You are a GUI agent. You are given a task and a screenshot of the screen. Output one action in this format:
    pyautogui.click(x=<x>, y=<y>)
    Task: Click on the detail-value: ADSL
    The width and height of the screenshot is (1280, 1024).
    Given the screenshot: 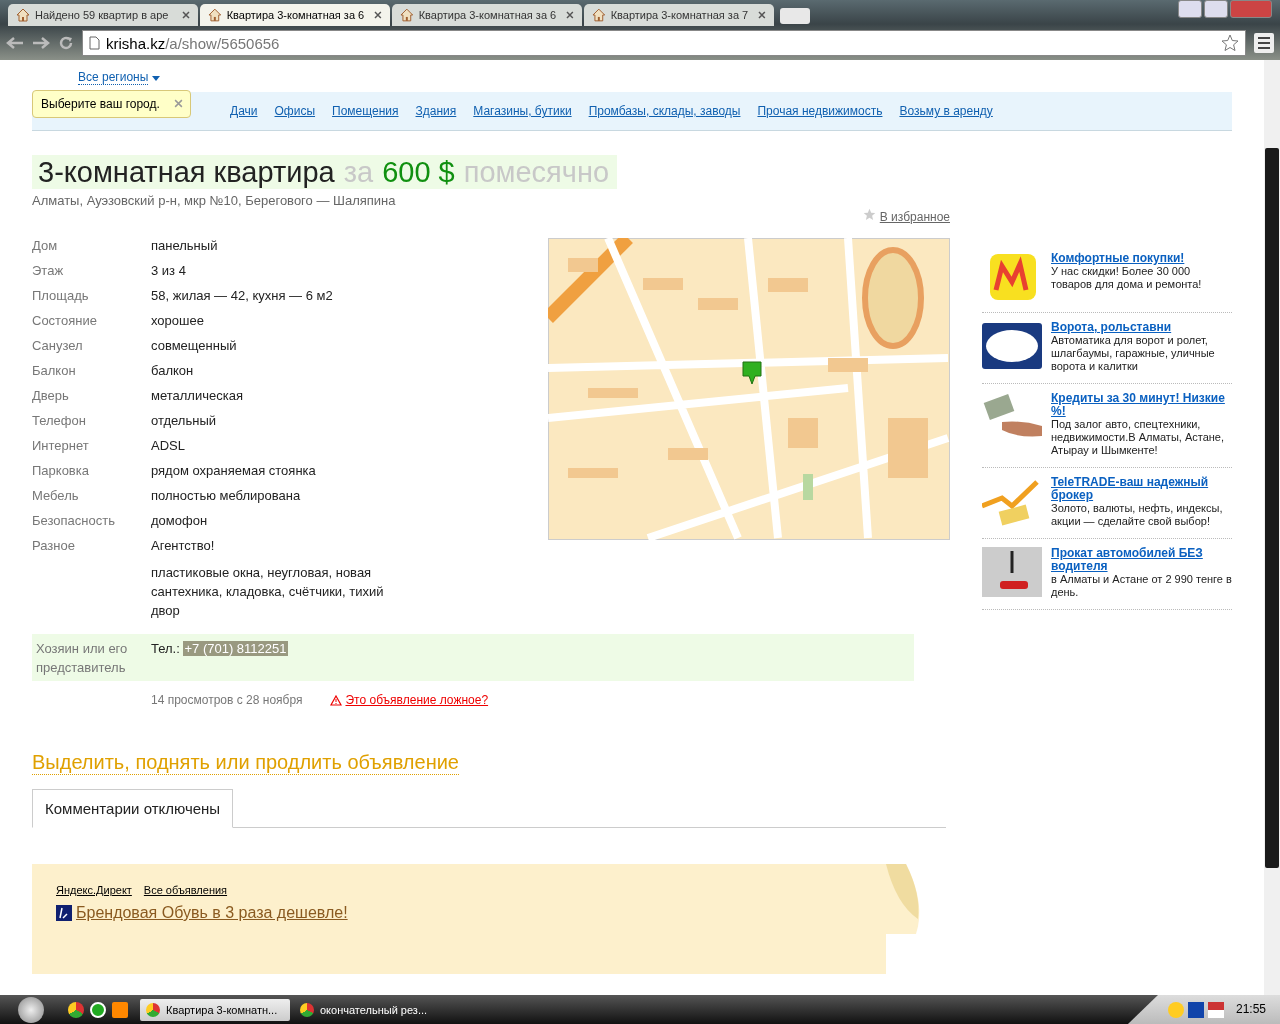 What is the action you would take?
    pyautogui.click(x=168, y=445)
    